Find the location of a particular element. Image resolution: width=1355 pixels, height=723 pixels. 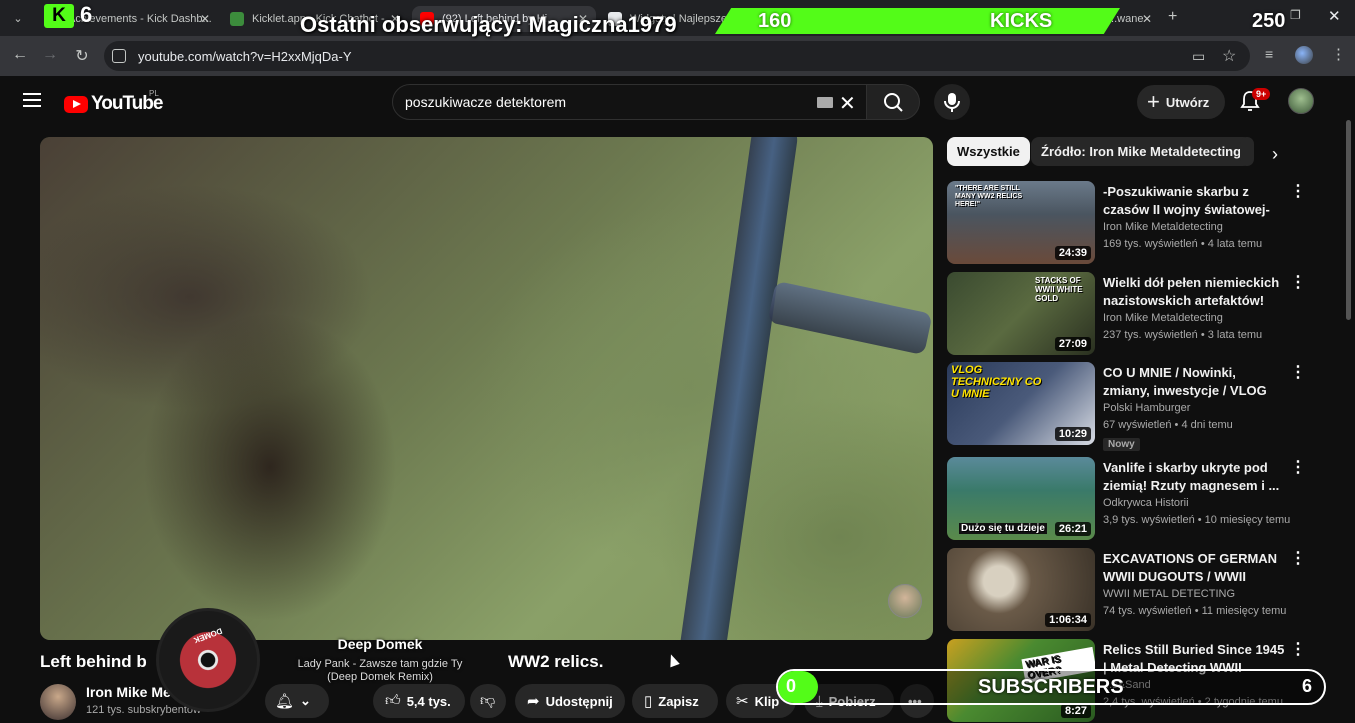

microphone-icon is located at coordinates (952, 102).